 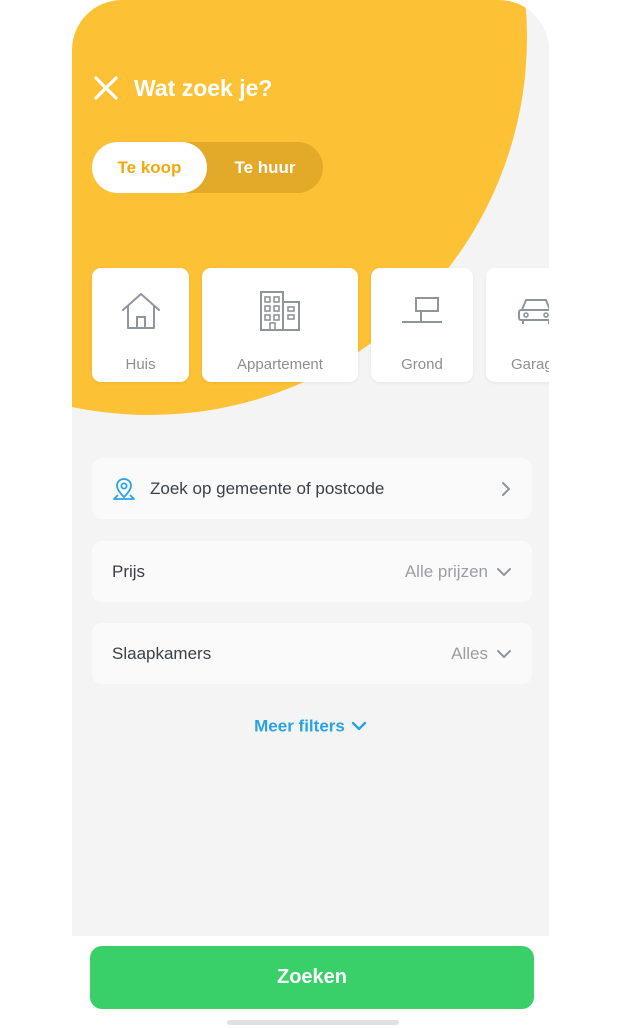 I want to click on property-type-huis: Huis, so click(x=140, y=325).